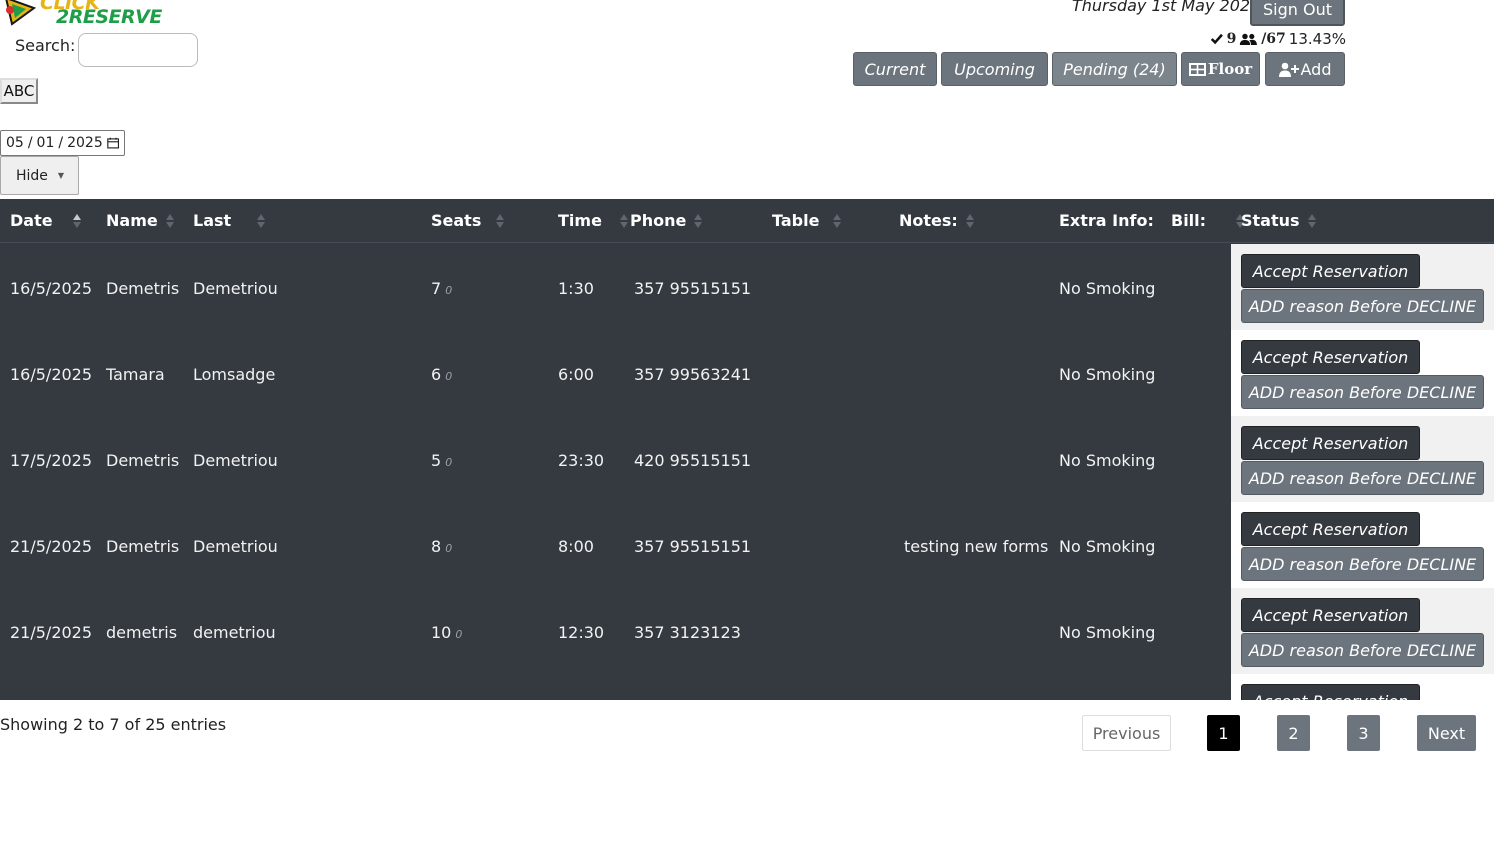 Image resolution: width=1494 pixels, height=860 pixels. I want to click on cell-seats: 70, so click(442, 288).